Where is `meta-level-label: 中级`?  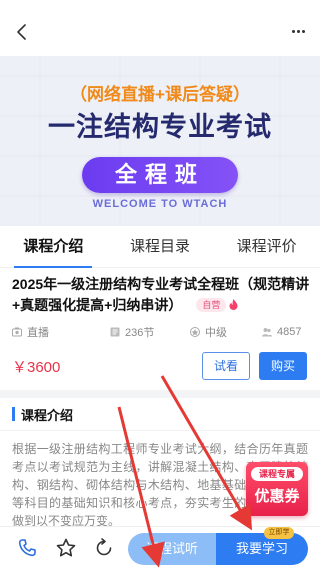
meta-level-label: 中级 is located at coordinates (216, 333).